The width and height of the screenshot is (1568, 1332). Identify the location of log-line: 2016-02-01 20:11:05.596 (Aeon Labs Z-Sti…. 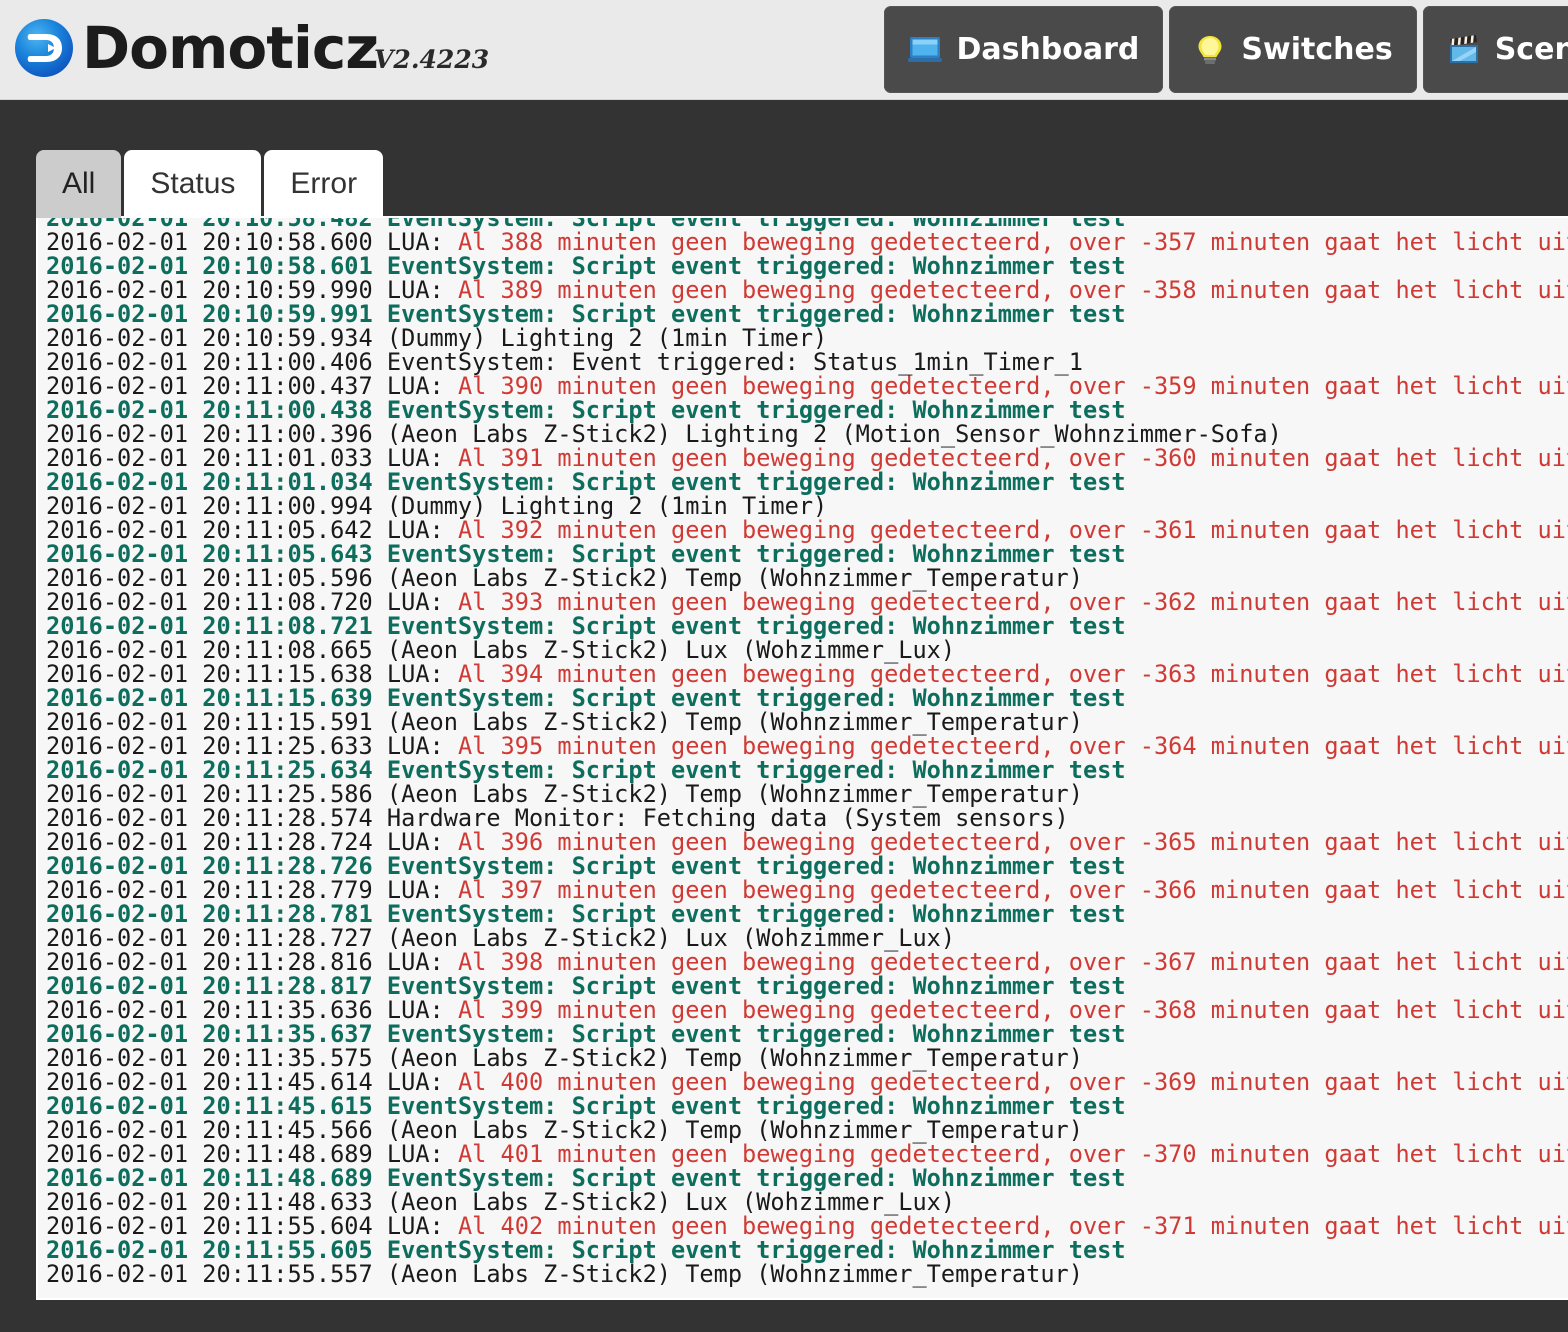
(564, 578).